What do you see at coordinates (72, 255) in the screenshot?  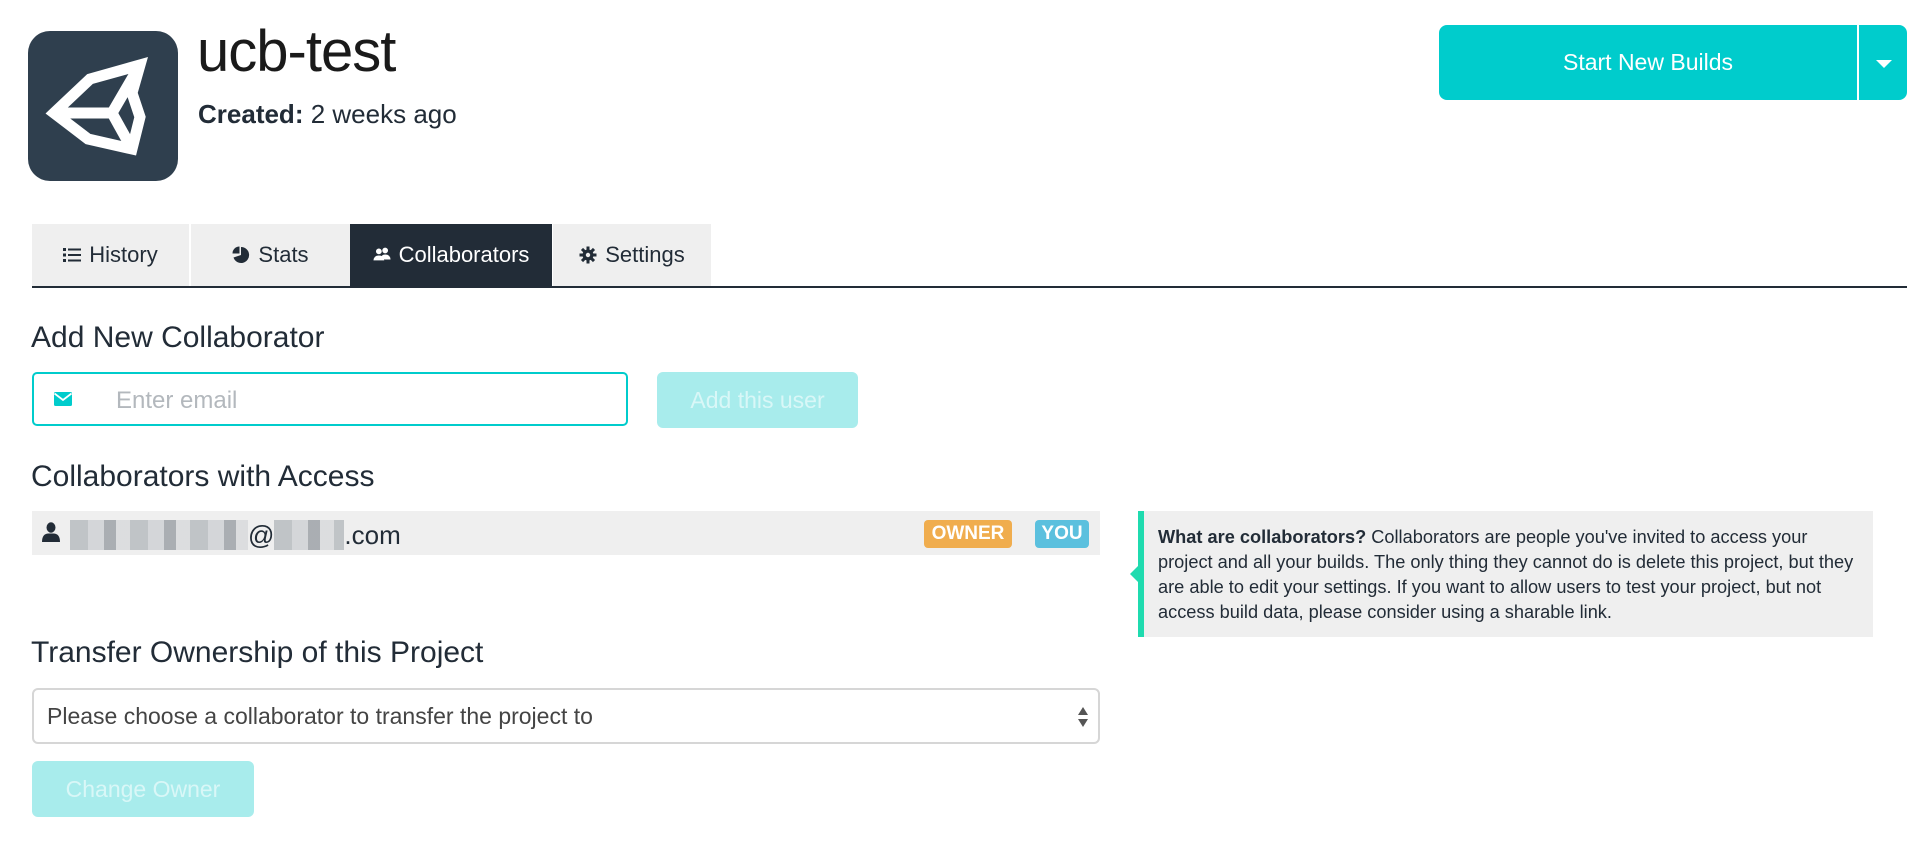 I see `list-icon` at bounding box center [72, 255].